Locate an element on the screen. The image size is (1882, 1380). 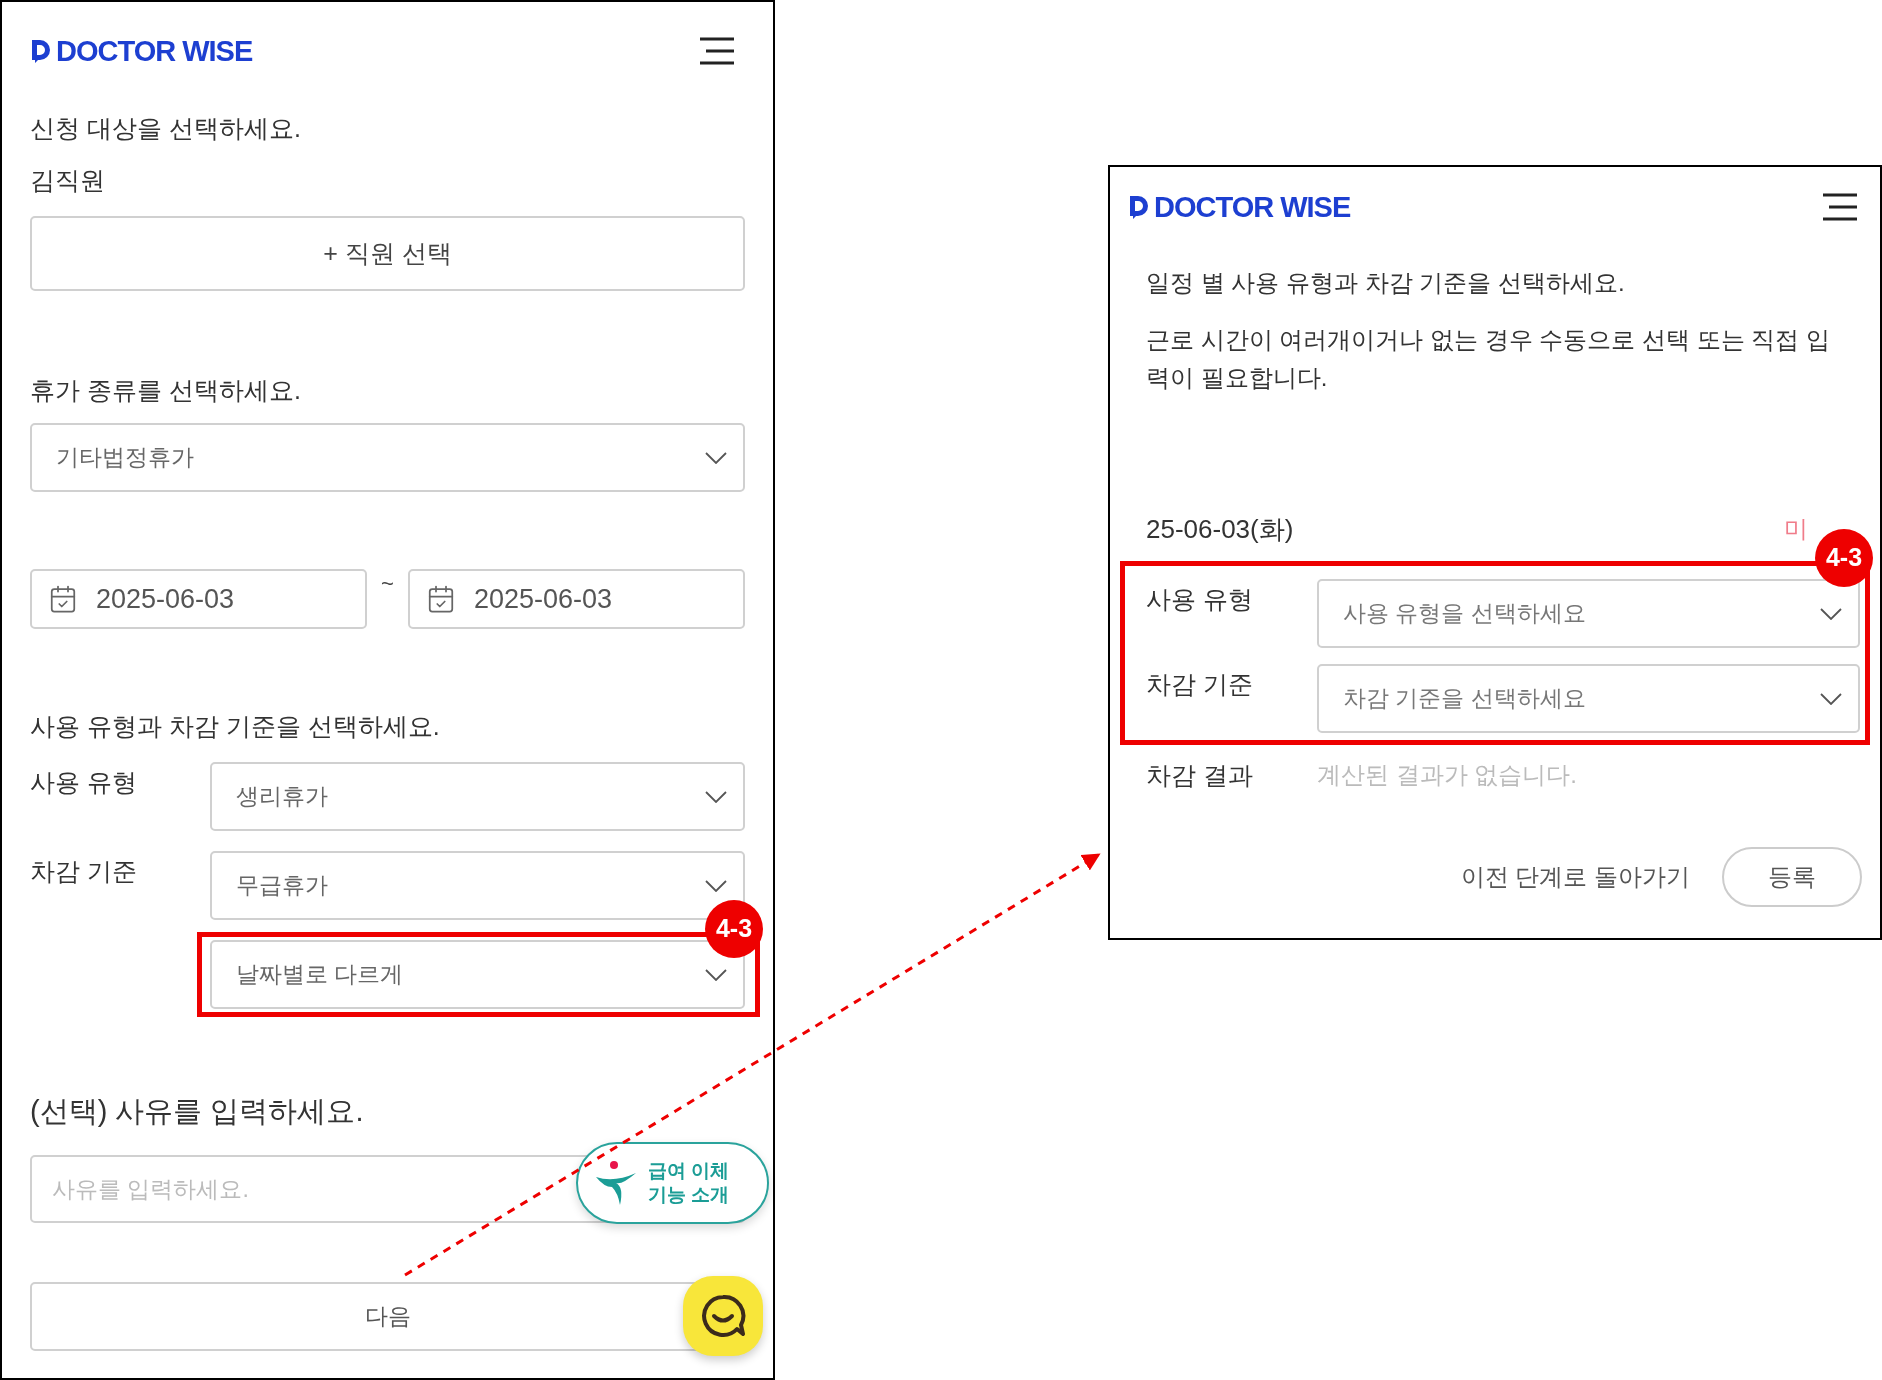
dropdown-select: 사용 유형을 선택하세요 is located at coordinates (1588, 613).